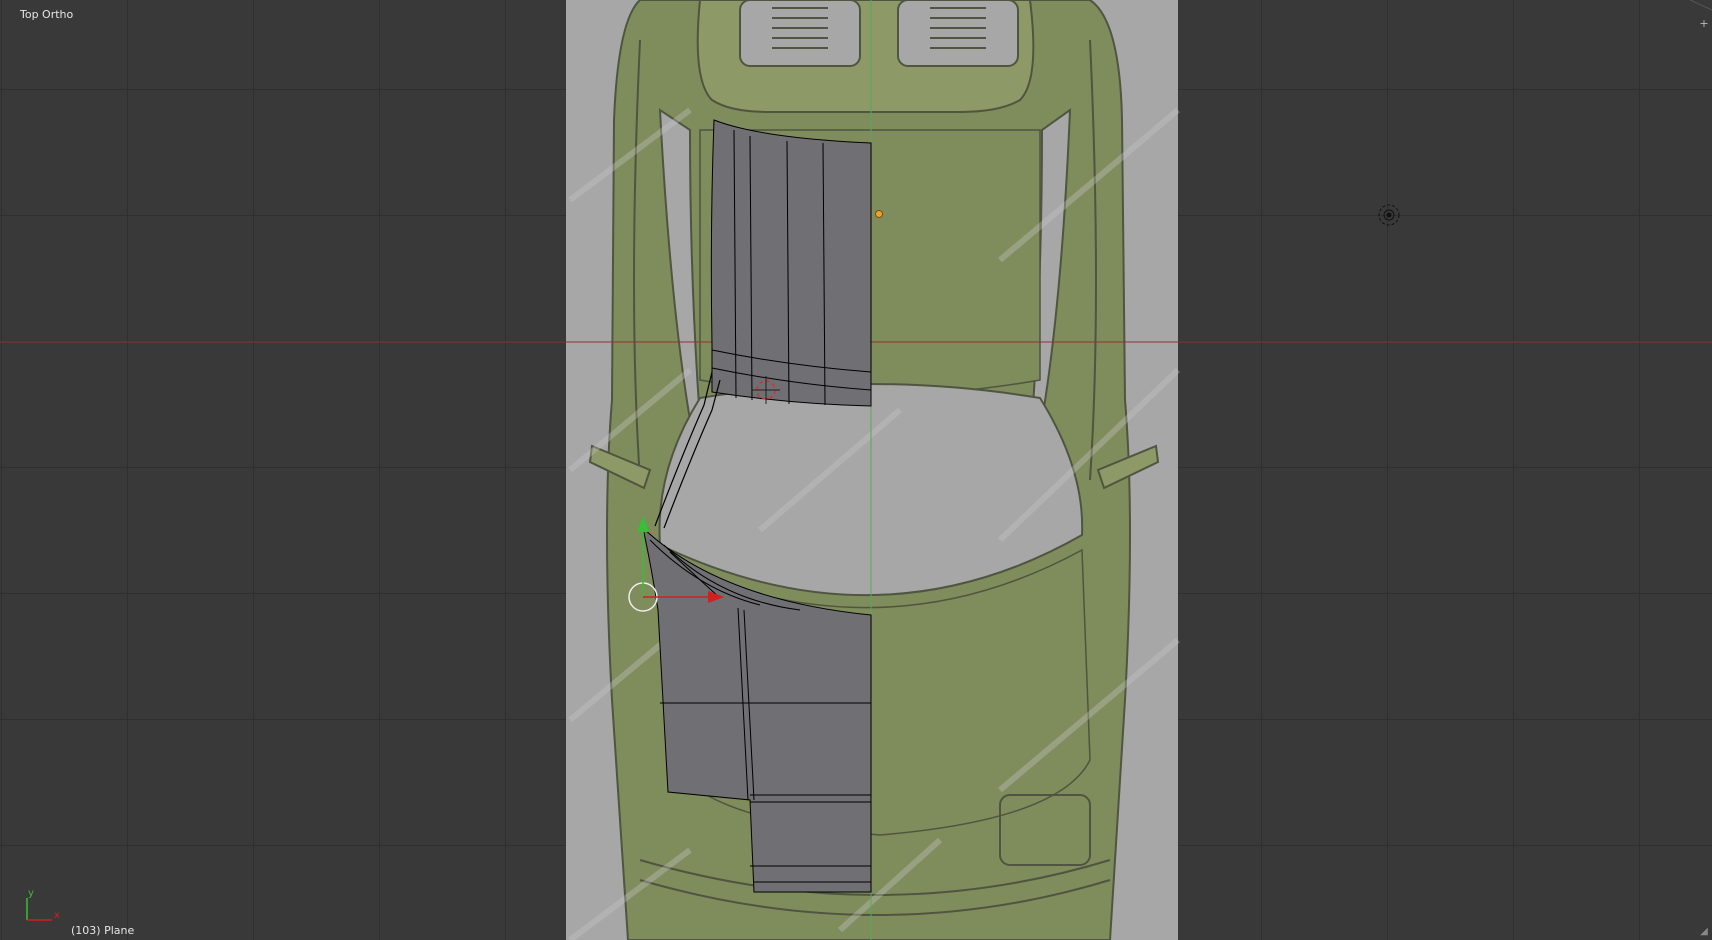 This screenshot has width=1712, height=940. Describe the element at coordinates (791, 263) in the screenshot. I see `mesh-roof-section` at that location.